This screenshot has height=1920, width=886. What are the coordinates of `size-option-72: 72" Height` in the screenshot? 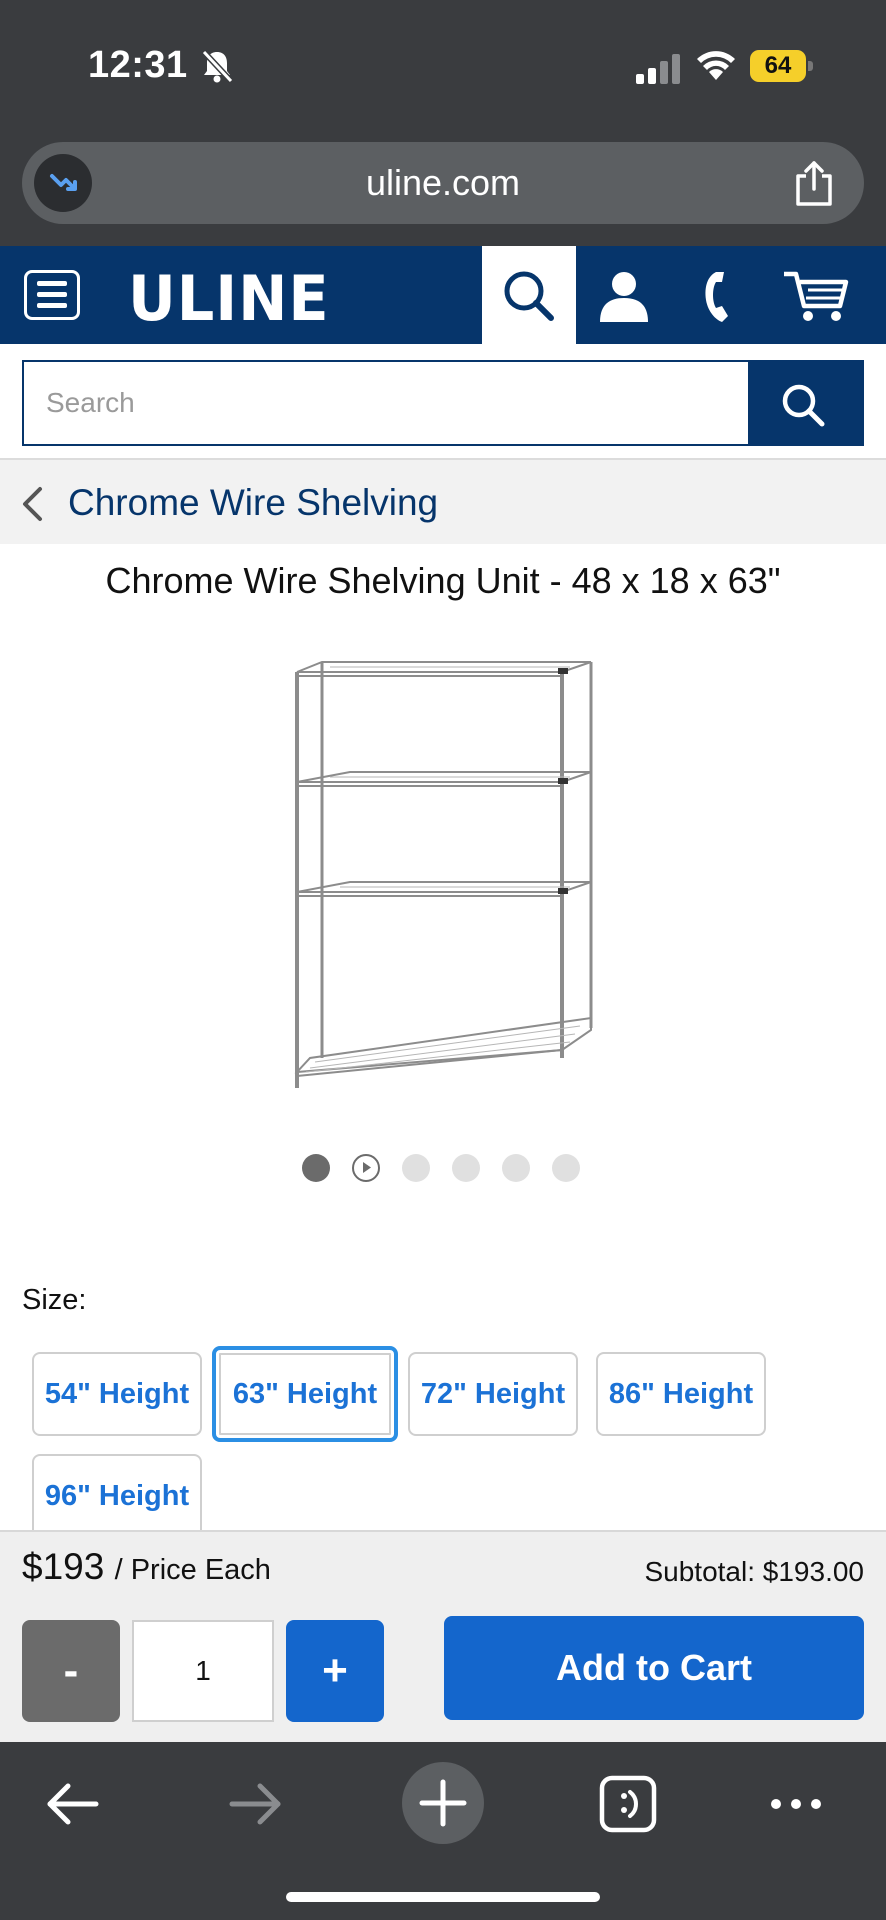 It's located at (493, 1394).